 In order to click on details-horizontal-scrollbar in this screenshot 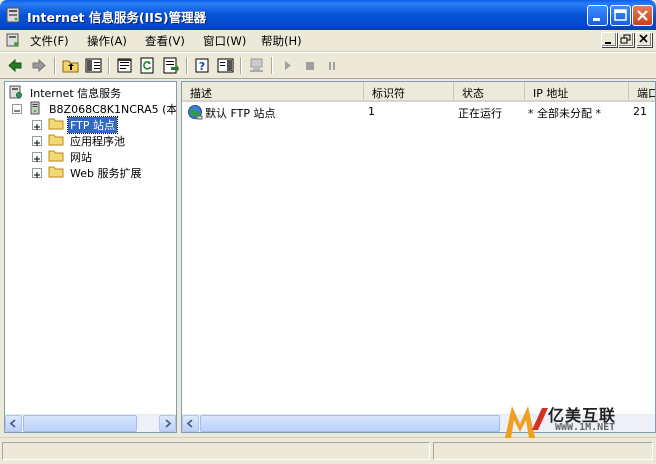, I will do `click(418, 423)`.